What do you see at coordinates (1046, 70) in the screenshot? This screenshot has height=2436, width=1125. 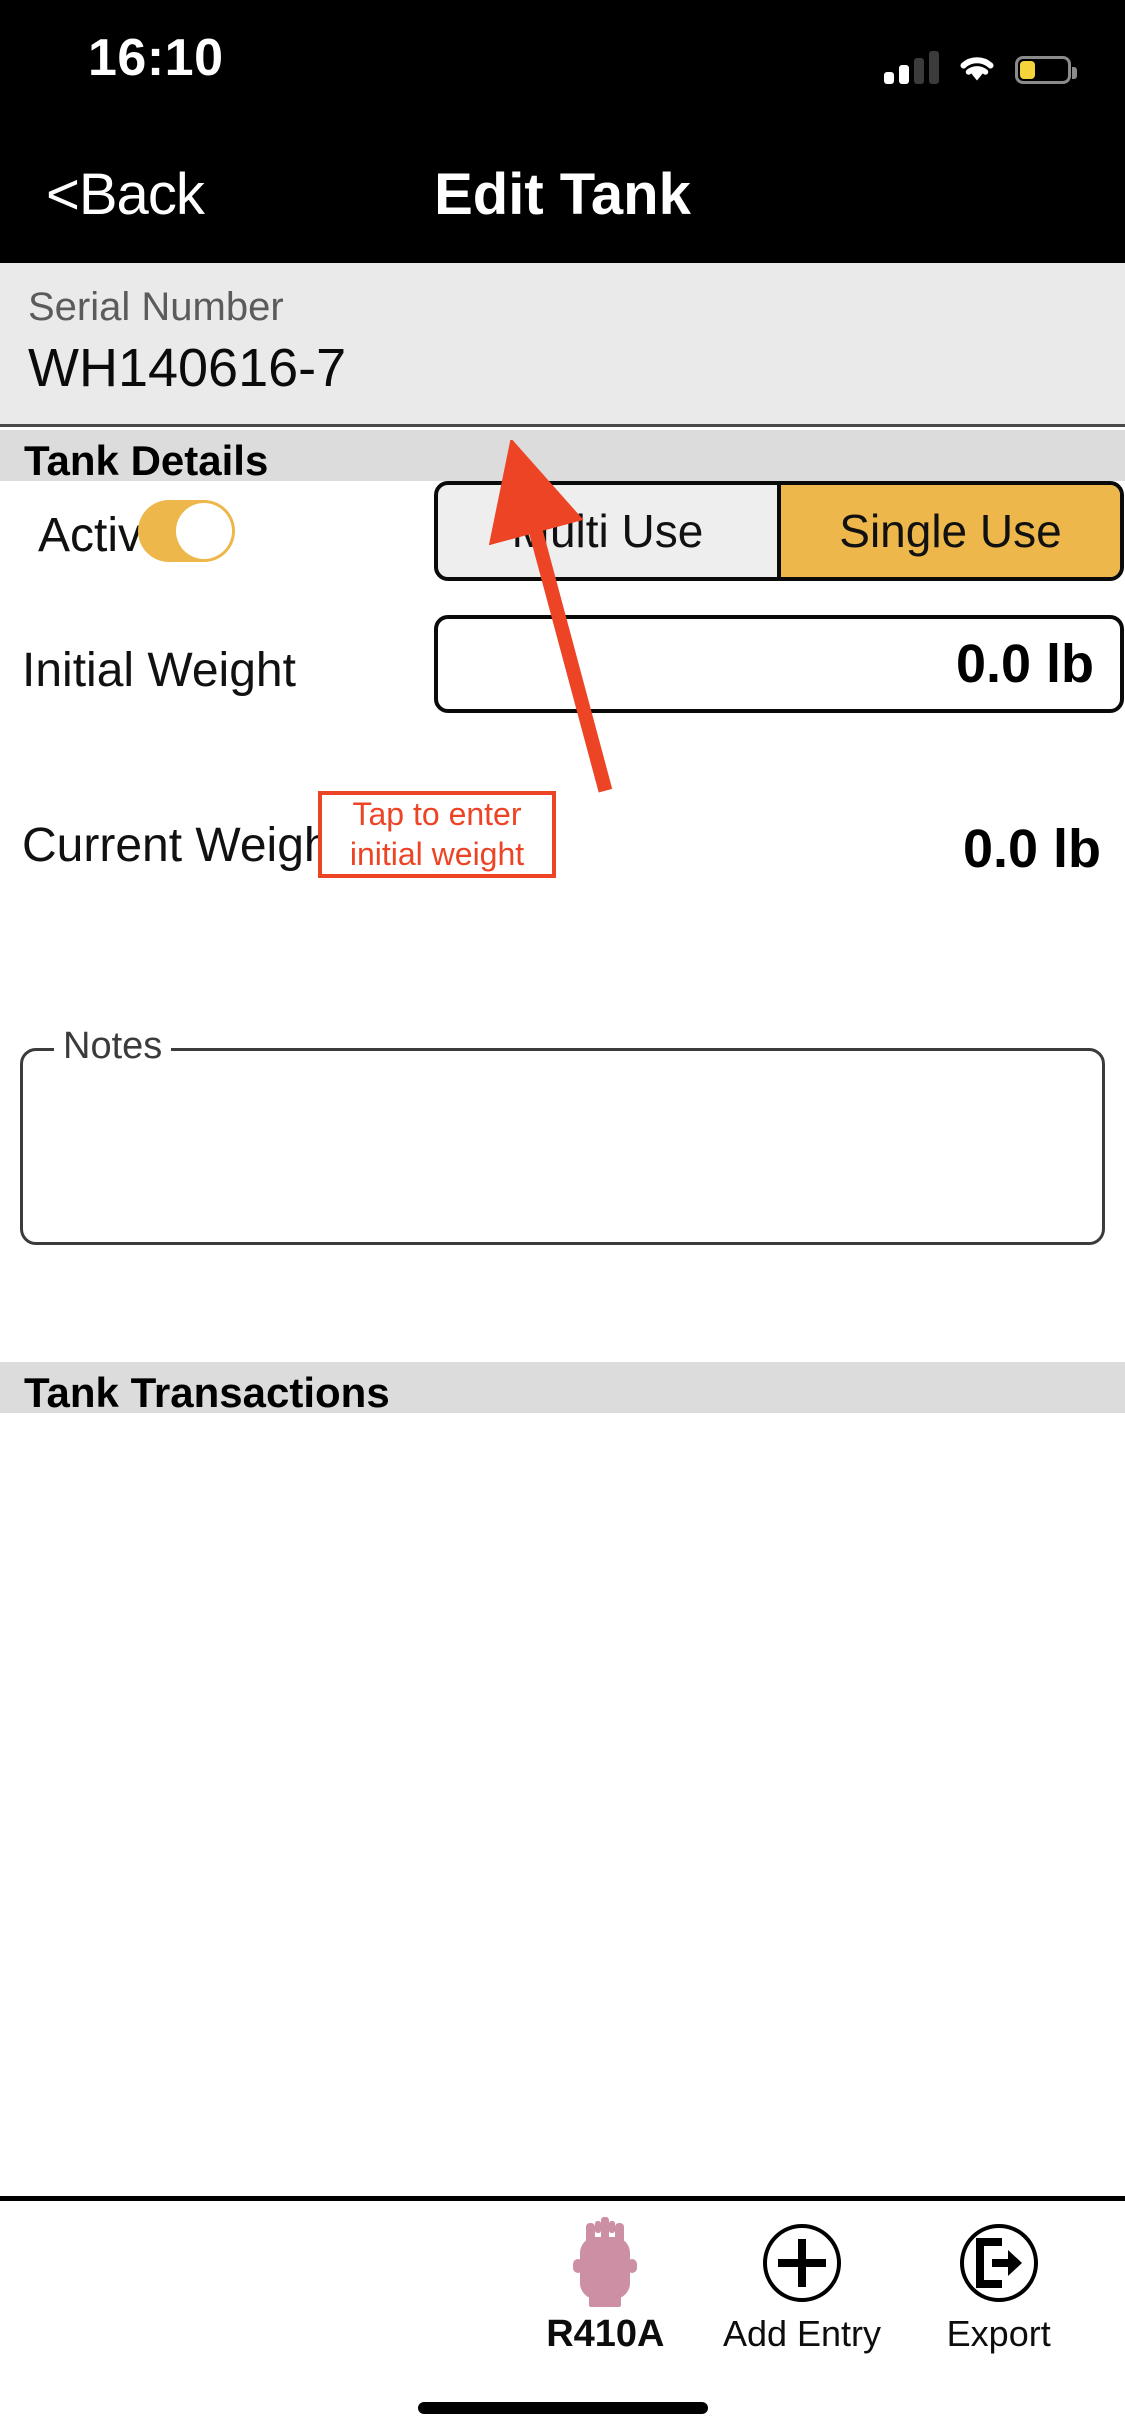 I see `battery-low-icon` at bounding box center [1046, 70].